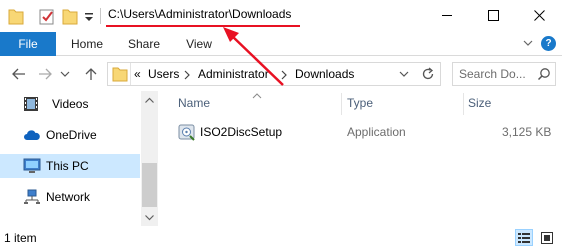  I want to click on large-icons-view-icon, so click(547, 237).